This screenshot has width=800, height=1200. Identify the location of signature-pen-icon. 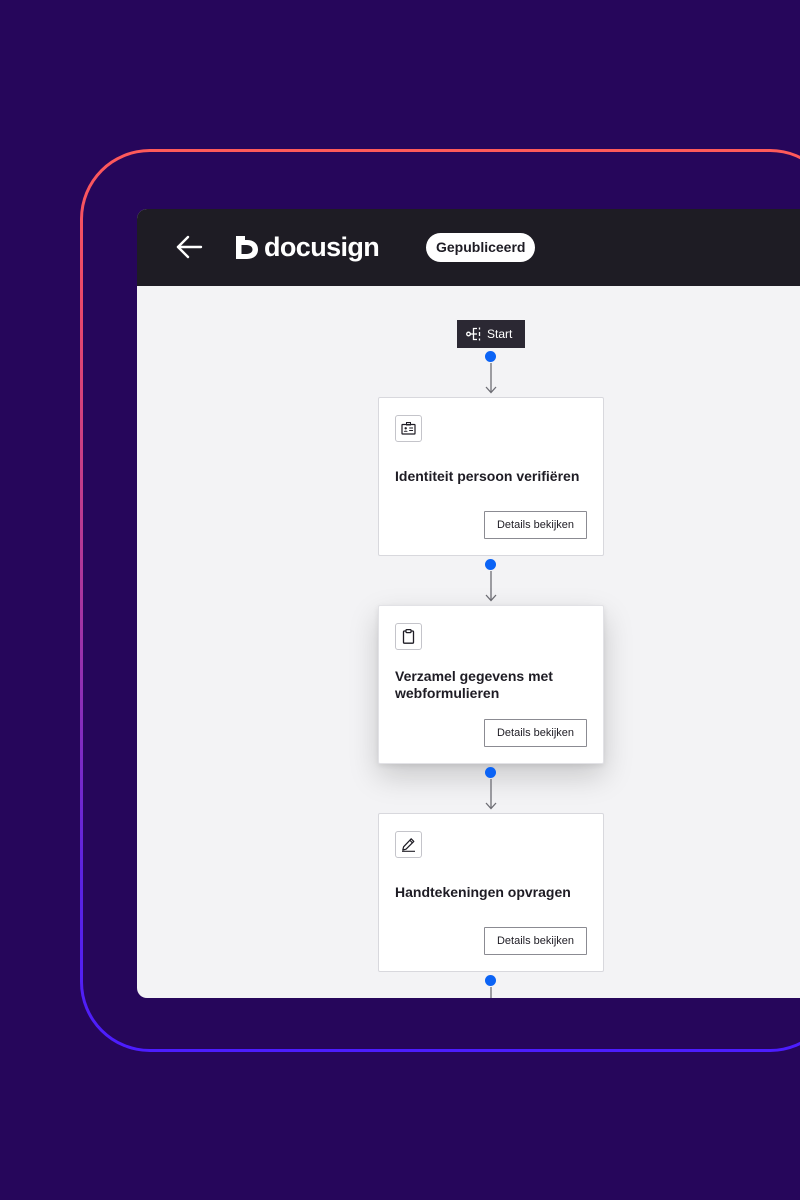
(408, 845).